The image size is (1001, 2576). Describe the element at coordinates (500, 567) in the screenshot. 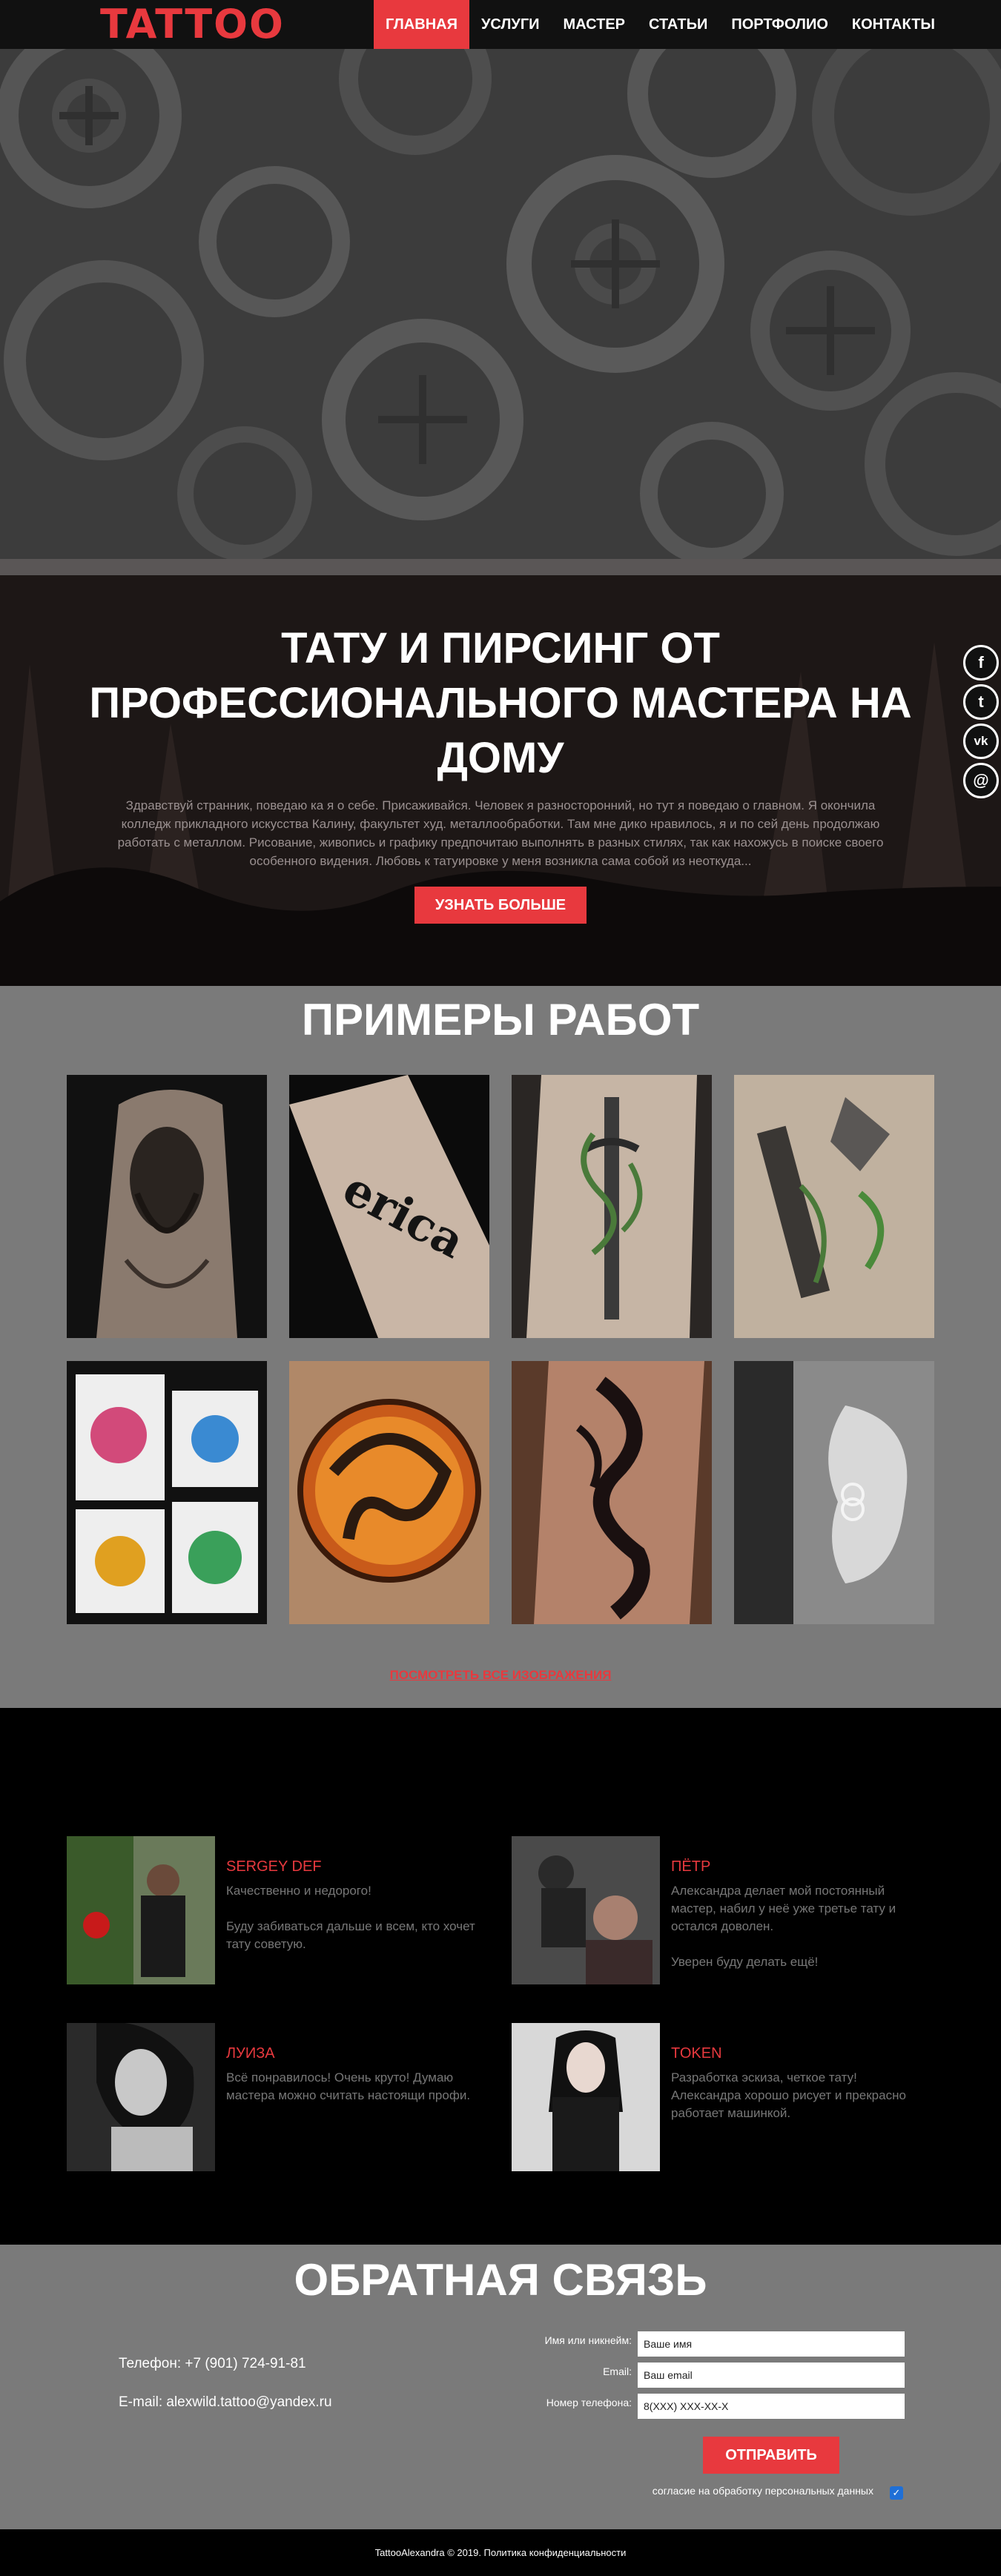

I see `divider-band` at that location.